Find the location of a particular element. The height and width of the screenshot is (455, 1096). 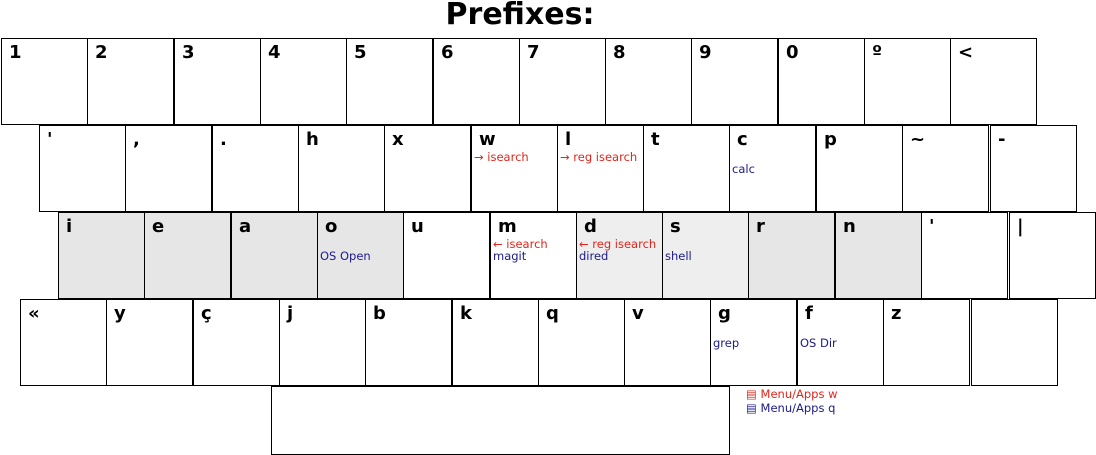

key-command-secondary: dired is located at coordinates (594, 256).